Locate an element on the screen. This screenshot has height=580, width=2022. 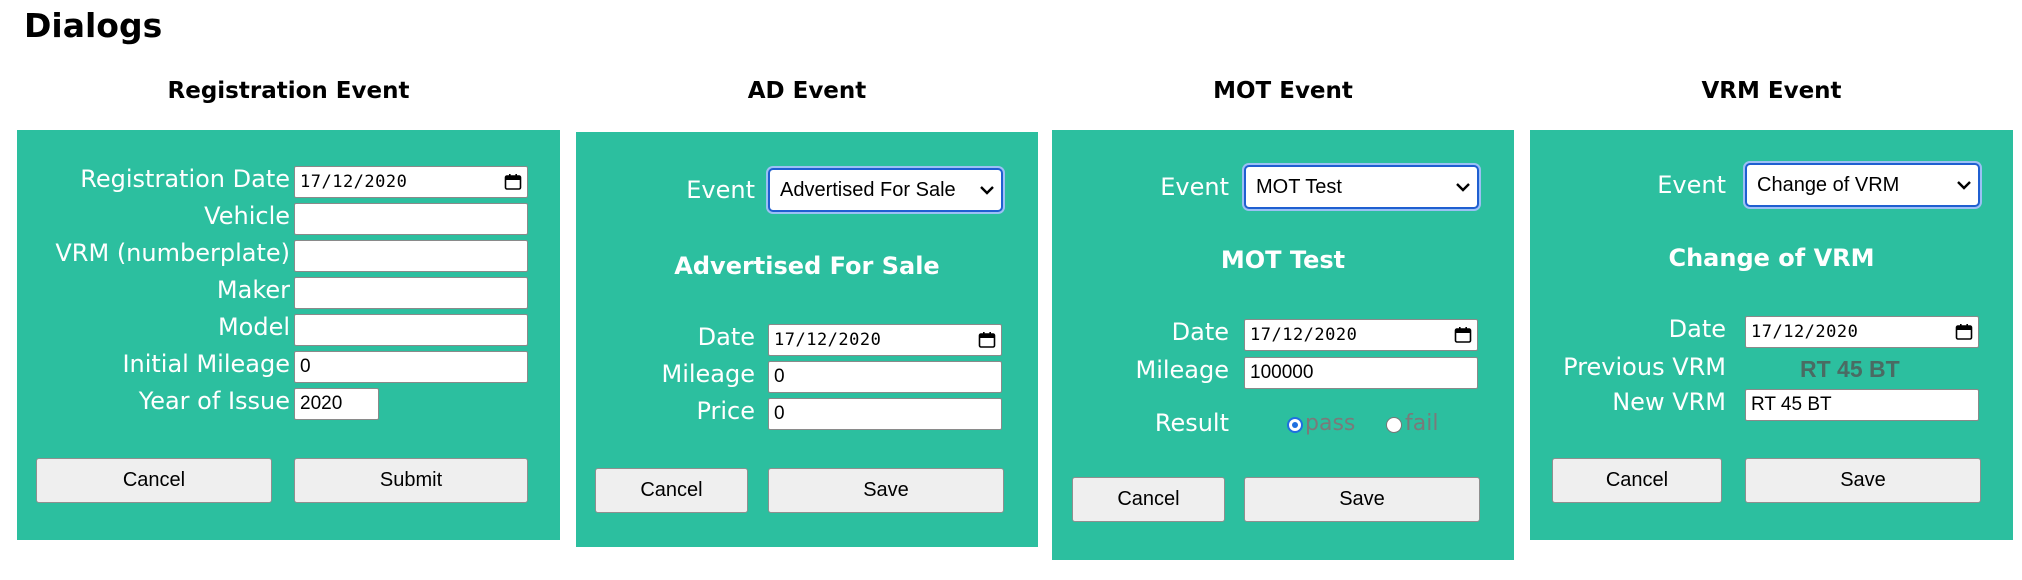
vrm-event-select: Change of VRM is located at coordinates (1862, 185).